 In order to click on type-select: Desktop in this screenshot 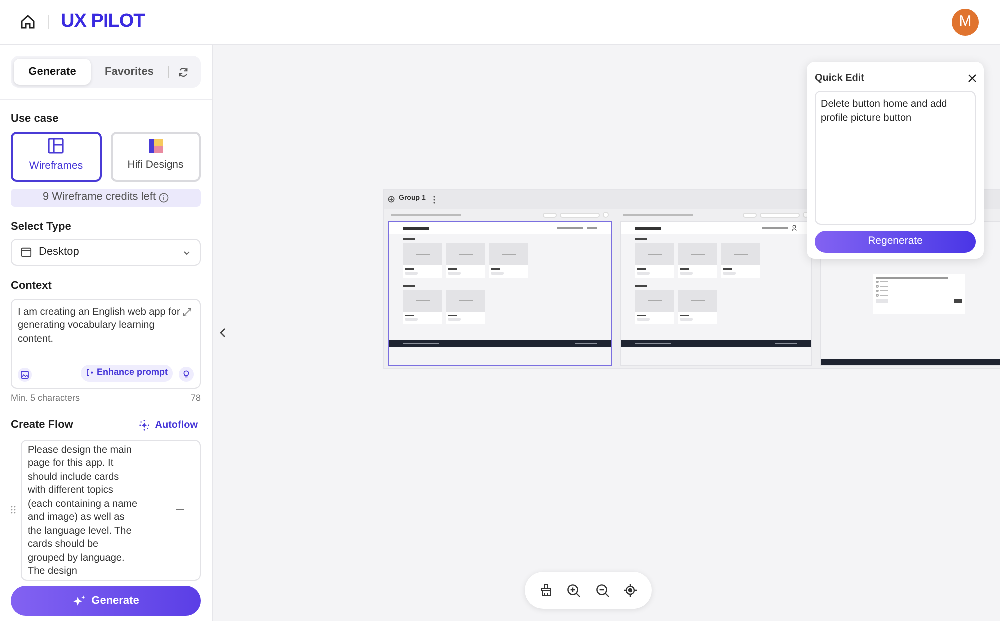, I will do `click(106, 252)`.